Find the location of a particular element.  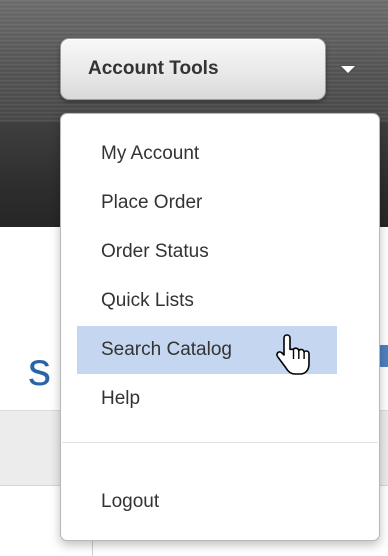

menu-item-label: Place Order is located at coordinates (152, 202).